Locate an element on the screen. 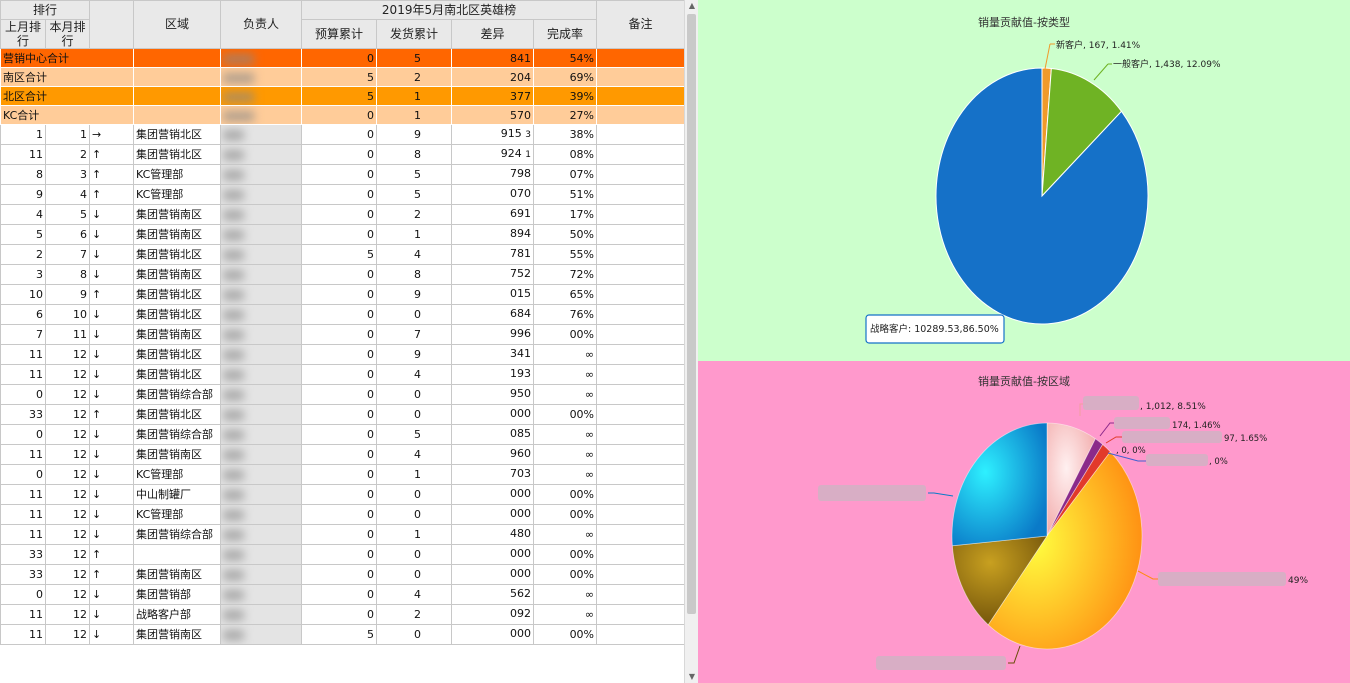 The height and width of the screenshot is (683, 1350). scroll-down-icon: ▼ is located at coordinates (692, 677).